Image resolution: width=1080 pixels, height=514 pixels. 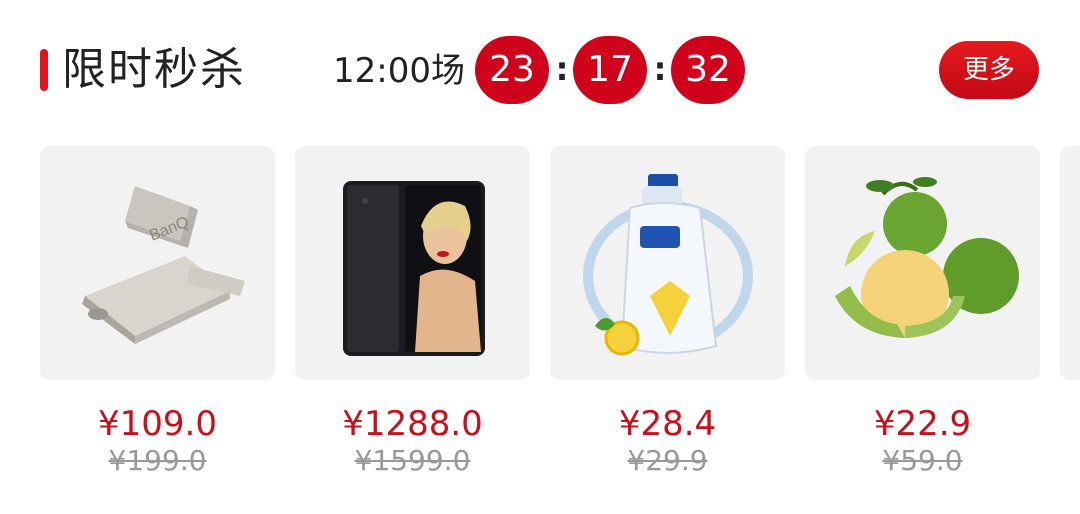 What do you see at coordinates (157, 460) in the screenshot?
I see `original-price: ¥199.0` at bounding box center [157, 460].